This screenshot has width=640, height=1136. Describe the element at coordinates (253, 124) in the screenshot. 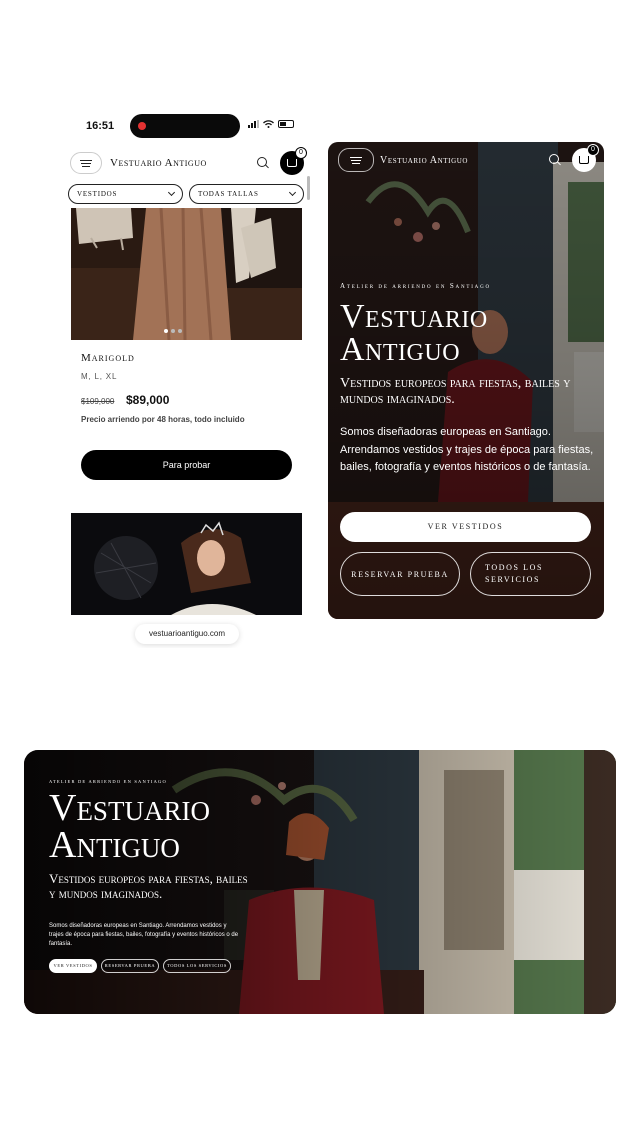

I see `signal-icon` at that location.